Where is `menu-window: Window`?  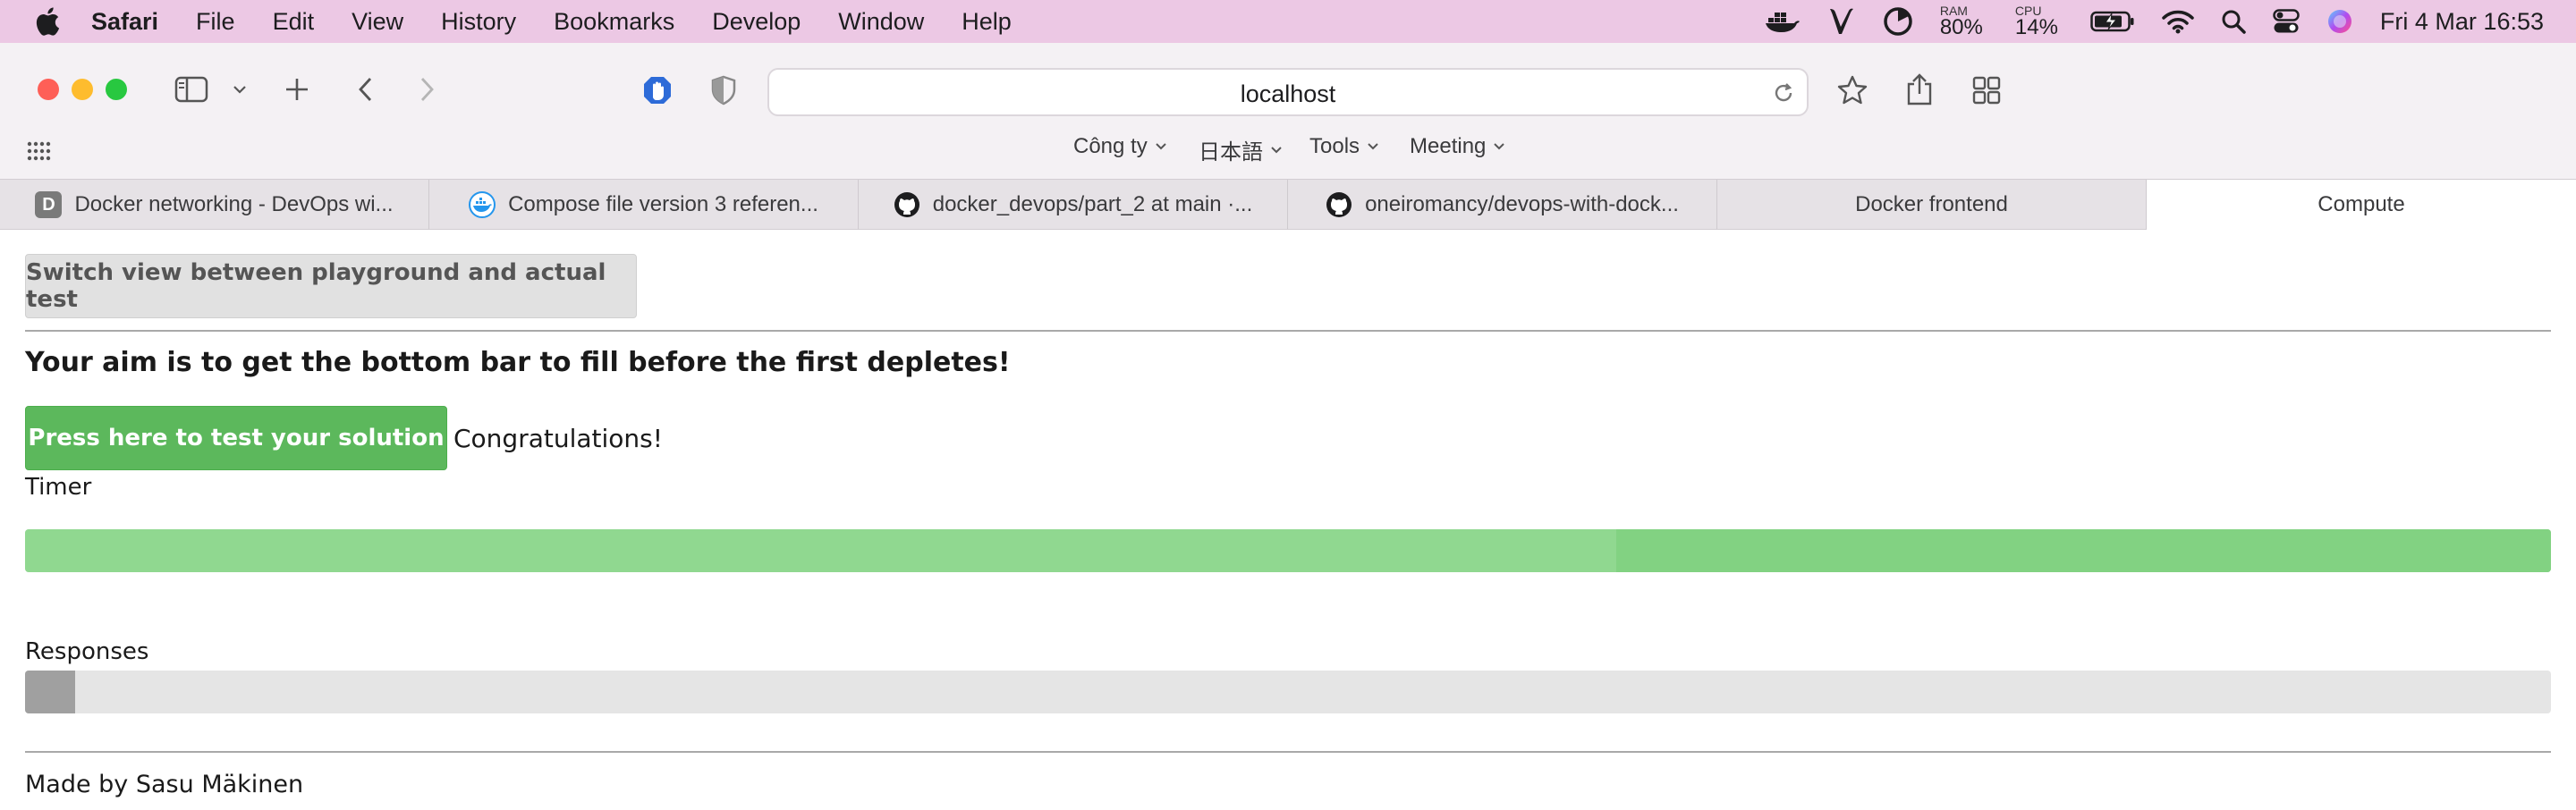
menu-window: Window is located at coordinates (881, 22).